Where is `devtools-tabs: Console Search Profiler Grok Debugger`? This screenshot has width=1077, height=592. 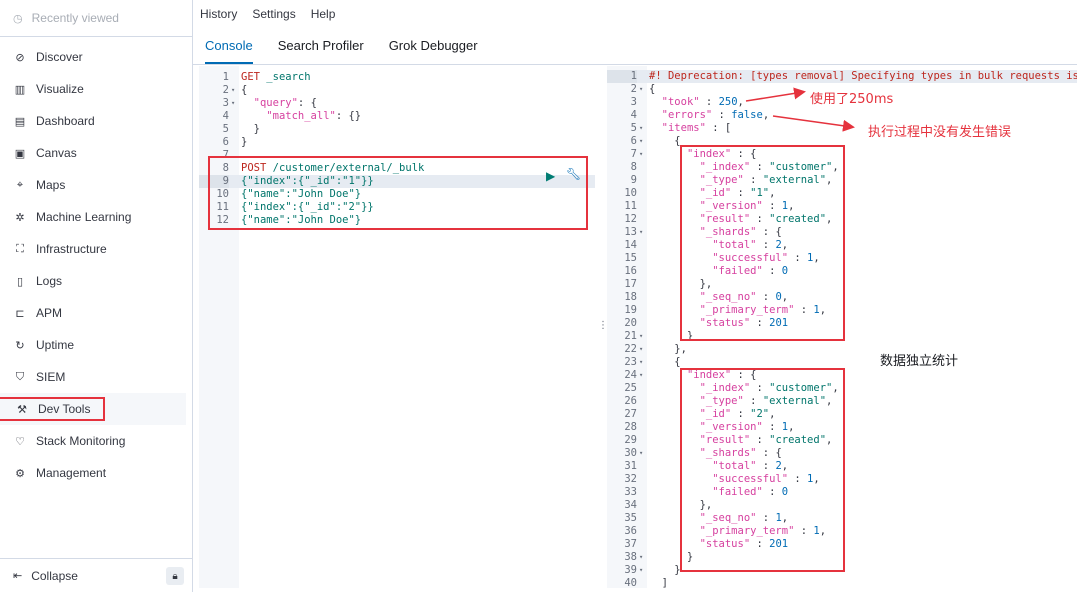
devtools-tabs: Console Search Profiler Grok Debugger is located at coordinates (635, 46).